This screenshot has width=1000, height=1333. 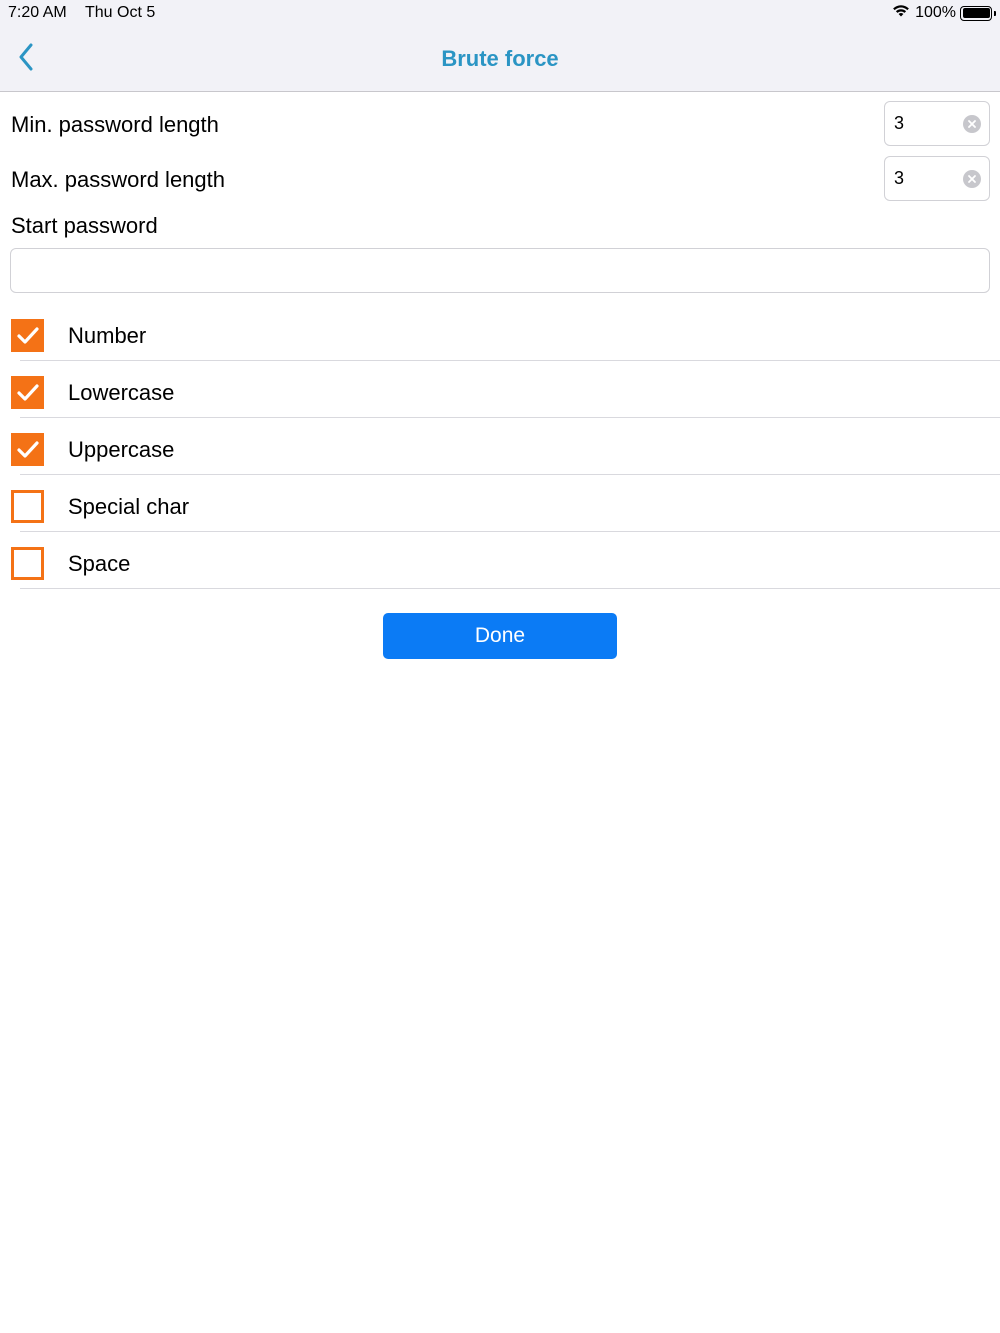 I want to click on battery-percentage: 100%, so click(x=935, y=12).